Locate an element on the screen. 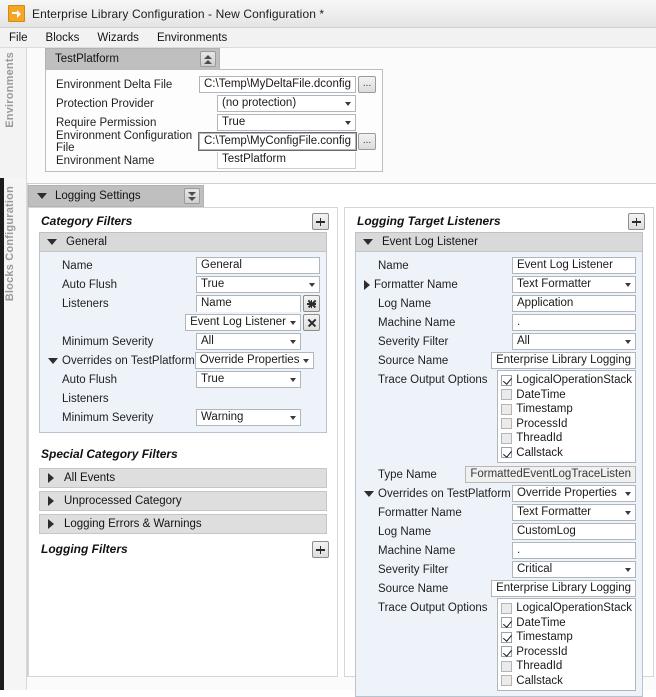  checkbox-processid is located at coordinates (507, 424).